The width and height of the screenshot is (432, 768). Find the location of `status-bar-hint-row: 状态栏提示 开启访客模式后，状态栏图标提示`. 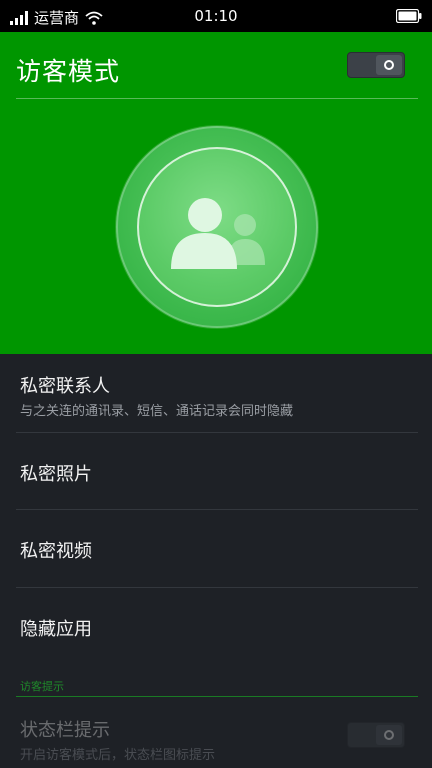

status-bar-hint-row: 状态栏提示 开启访客模式后，状态栏图标提示 is located at coordinates (216, 733).